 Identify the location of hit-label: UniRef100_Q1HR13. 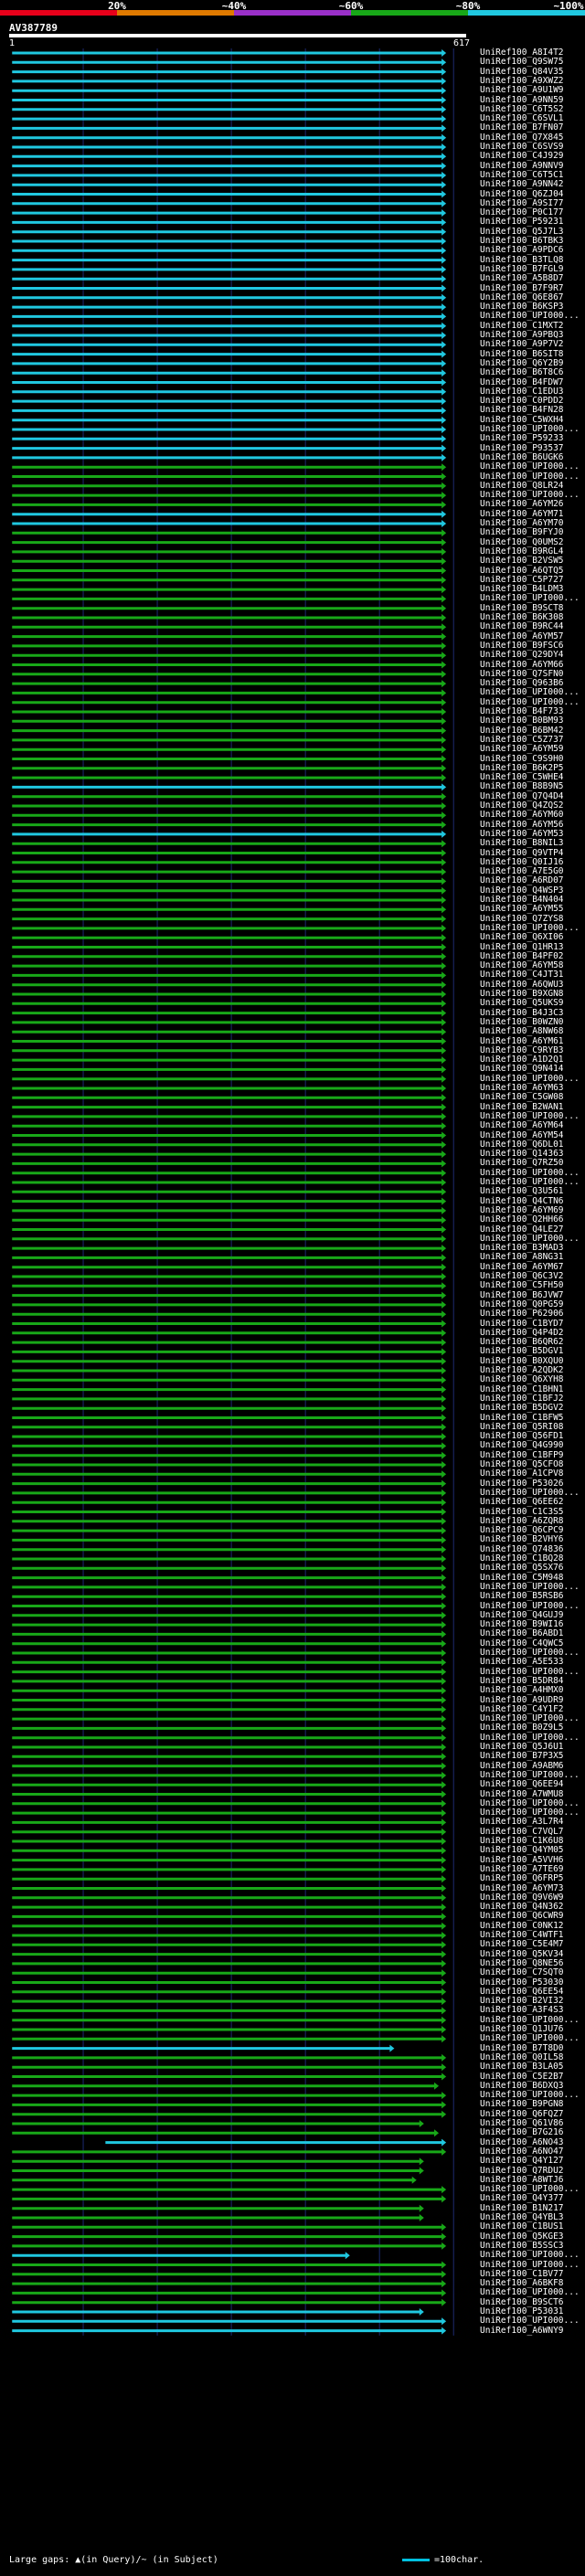
(522, 947).